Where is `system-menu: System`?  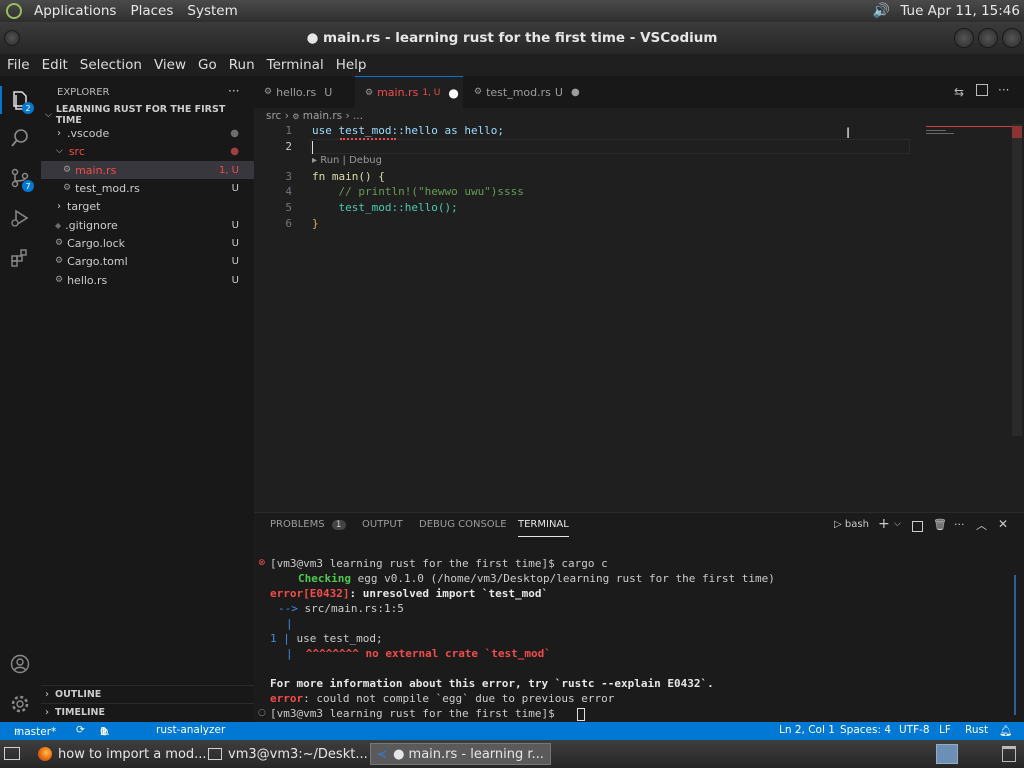 system-menu: System is located at coordinates (212, 11).